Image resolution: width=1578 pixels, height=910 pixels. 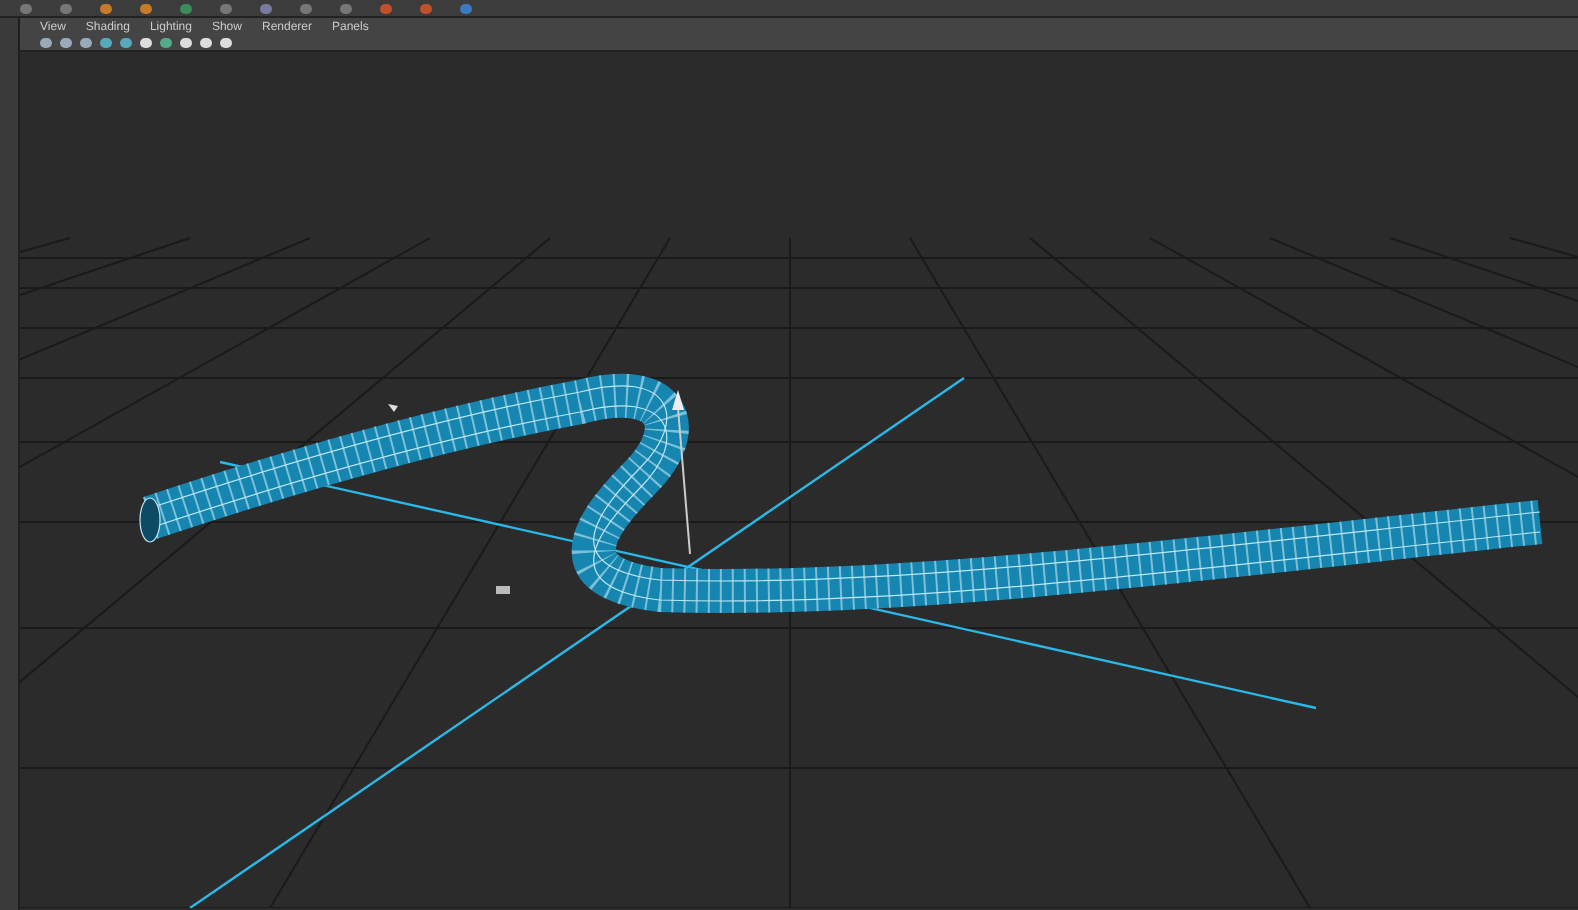 What do you see at coordinates (393, 408) in the screenshot?
I see `cursor-icon` at bounding box center [393, 408].